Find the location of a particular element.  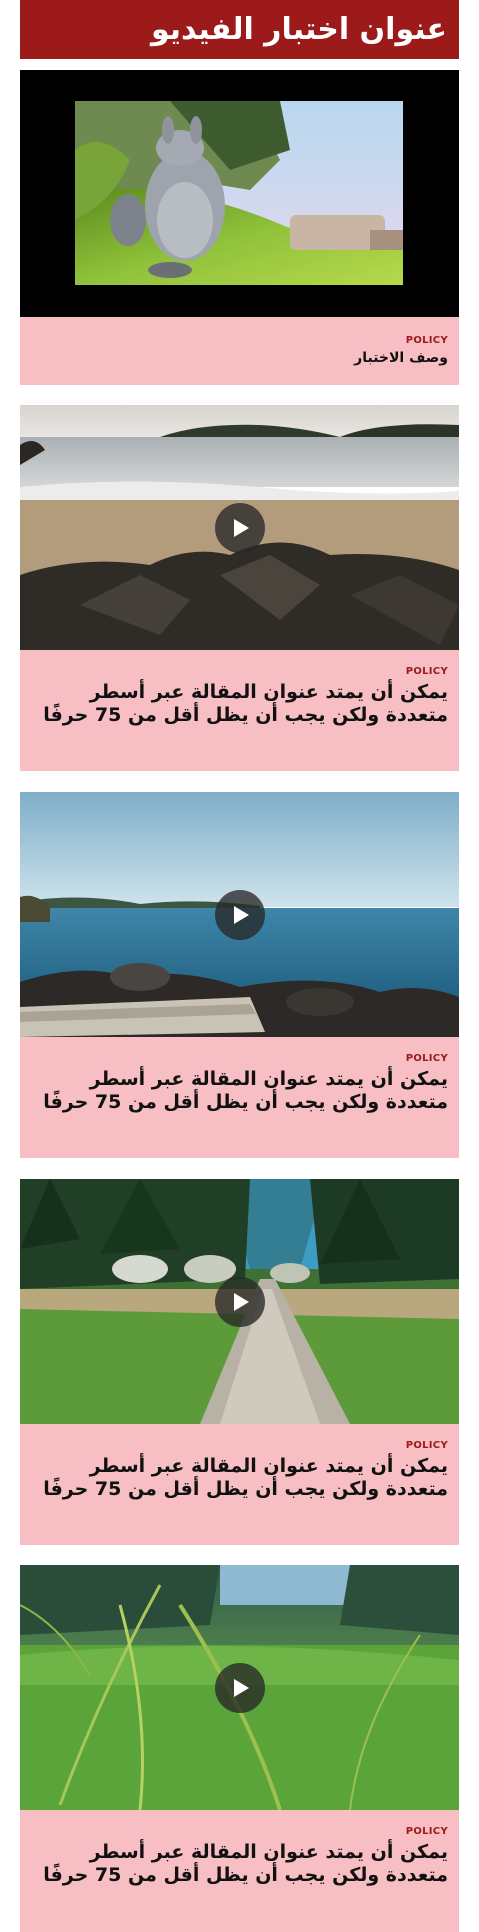

page-title: عنوان اختبار الفيديو is located at coordinates (298, 29).